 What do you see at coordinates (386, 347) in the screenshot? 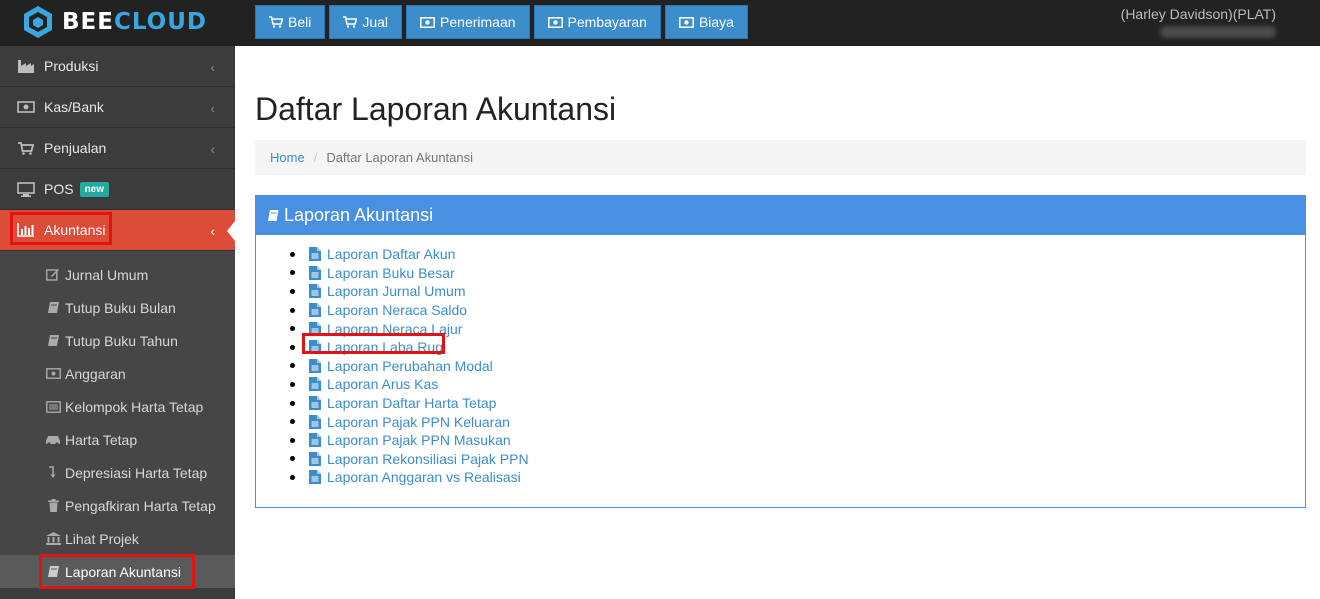
I see `report-link: Laporan Laba Rugi` at bounding box center [386, 347].